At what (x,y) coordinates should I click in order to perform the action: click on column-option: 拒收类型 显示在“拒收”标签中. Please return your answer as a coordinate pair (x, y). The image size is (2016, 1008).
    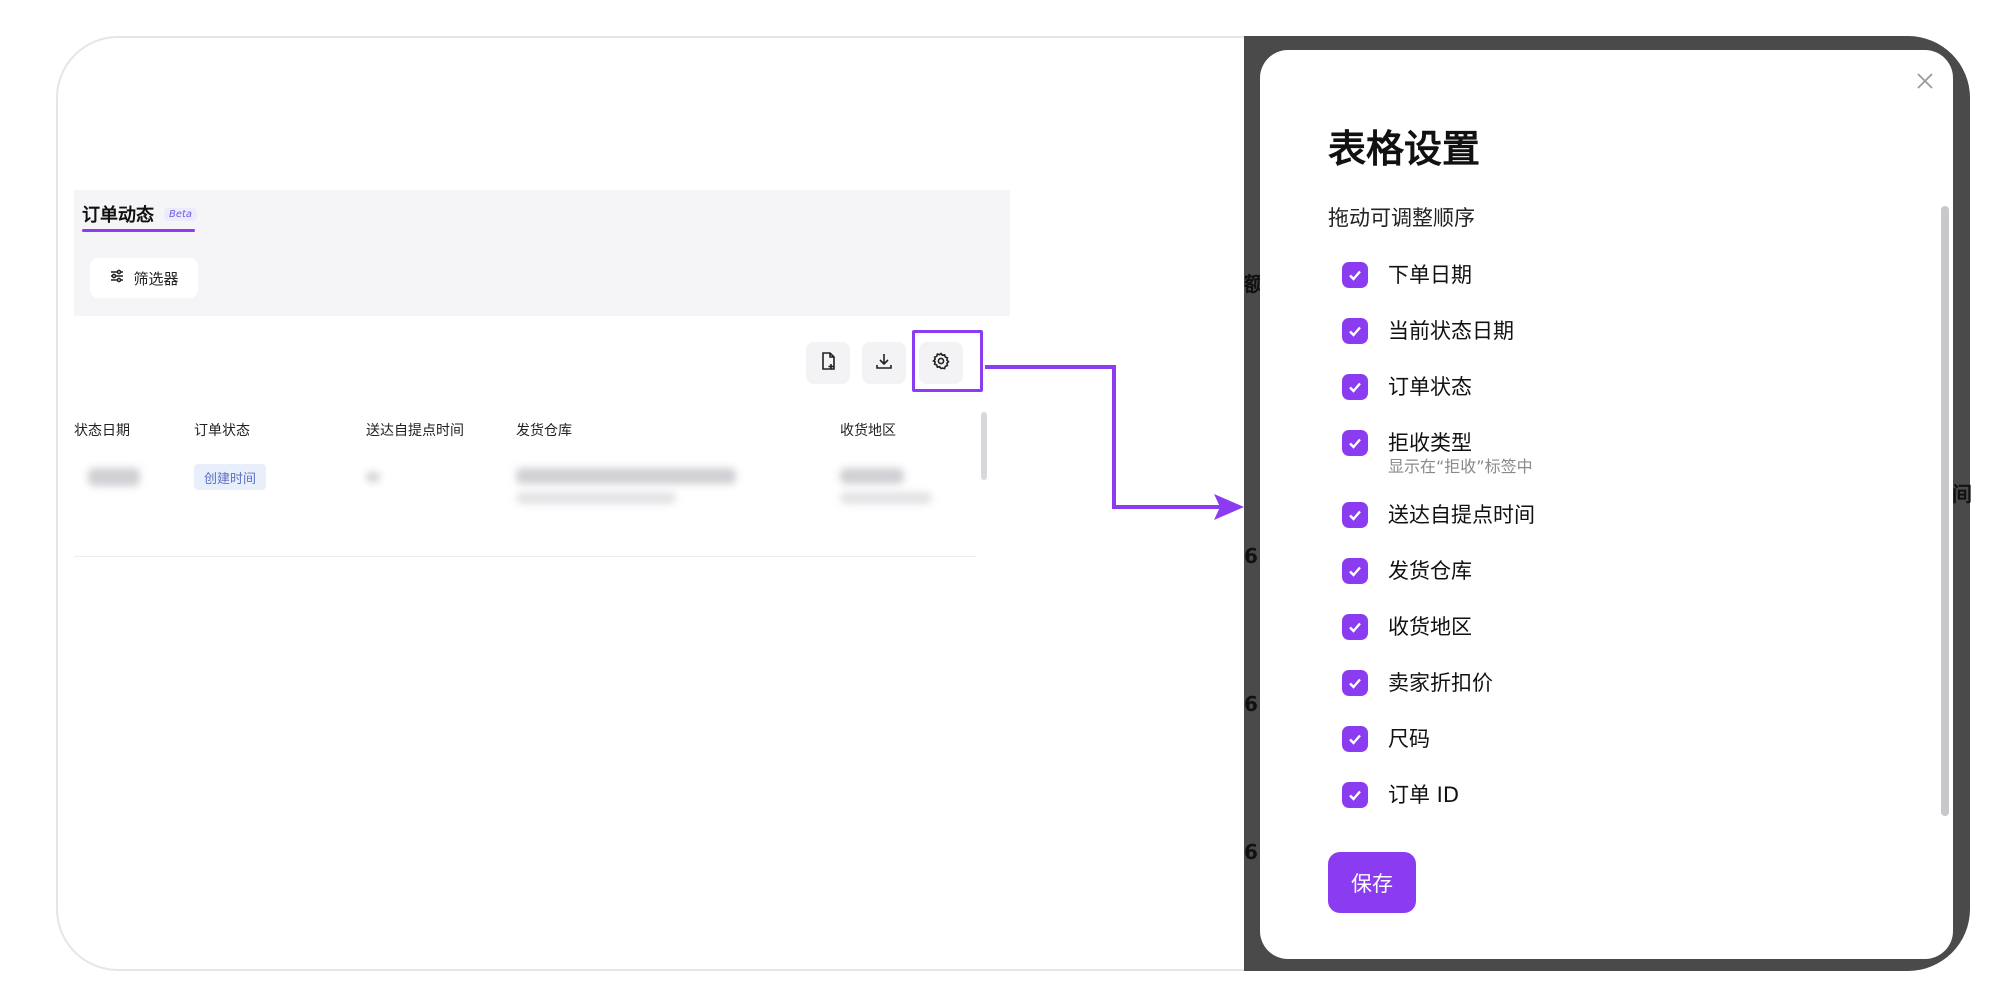
    Looking at the image, I should click on (1437, 454).